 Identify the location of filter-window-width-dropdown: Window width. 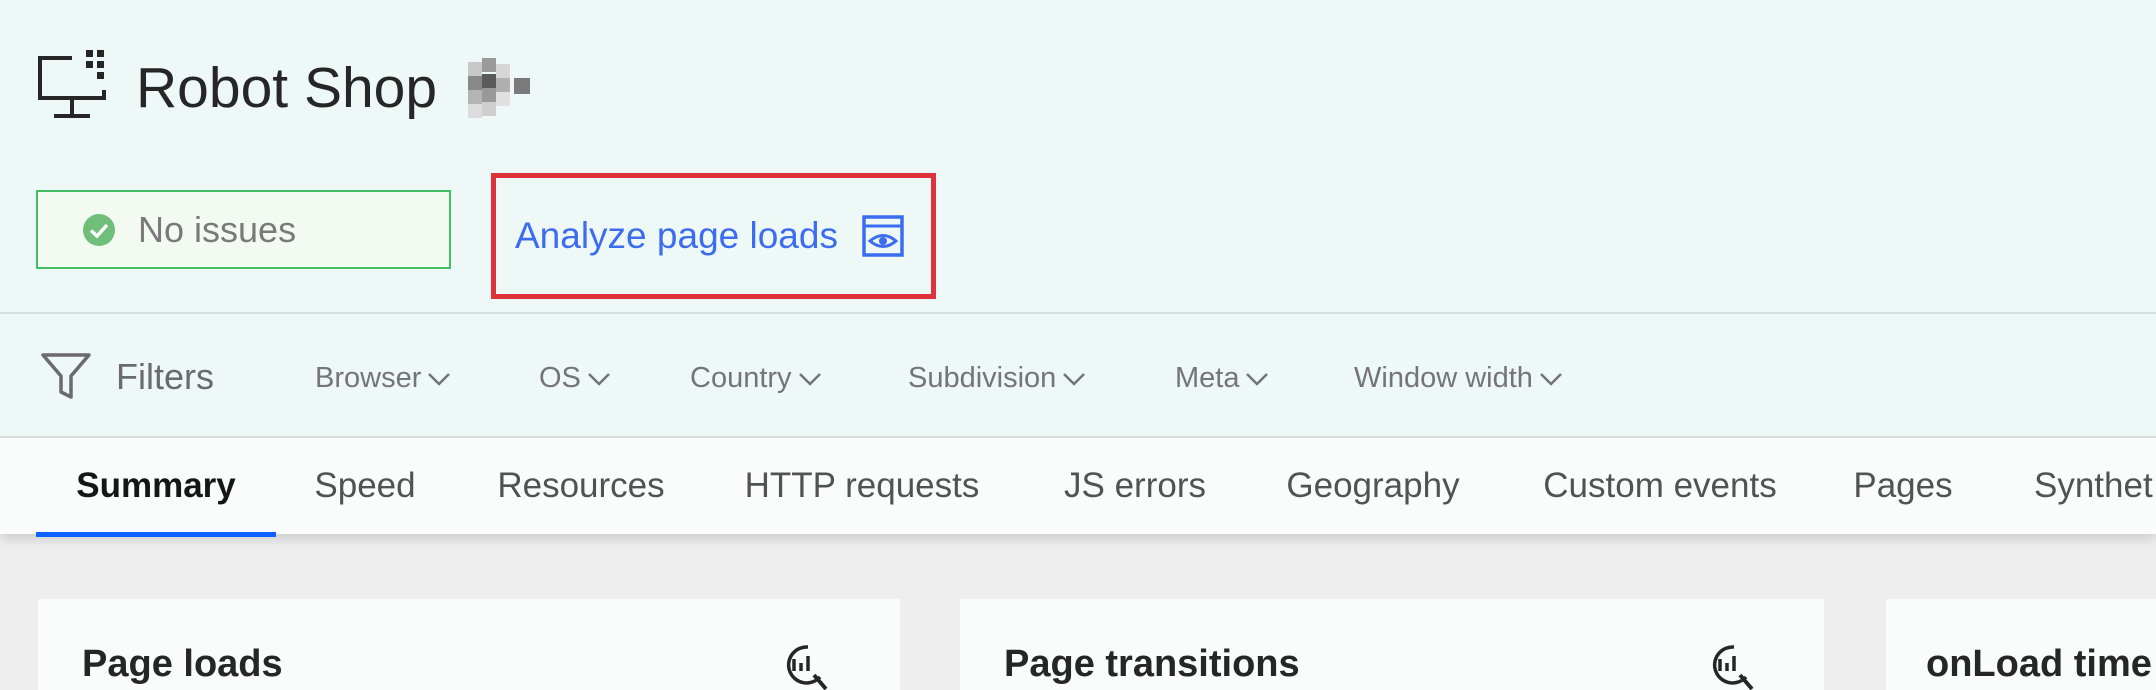
(1459, 378).